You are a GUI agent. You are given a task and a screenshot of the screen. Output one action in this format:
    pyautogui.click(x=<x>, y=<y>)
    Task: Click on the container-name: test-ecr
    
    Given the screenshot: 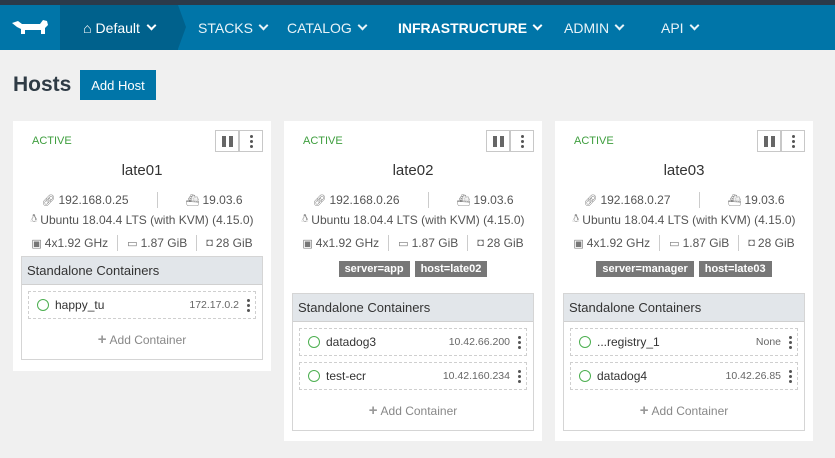 What is the action you would take?
    pyautogui.click(x=384, y=376)
    